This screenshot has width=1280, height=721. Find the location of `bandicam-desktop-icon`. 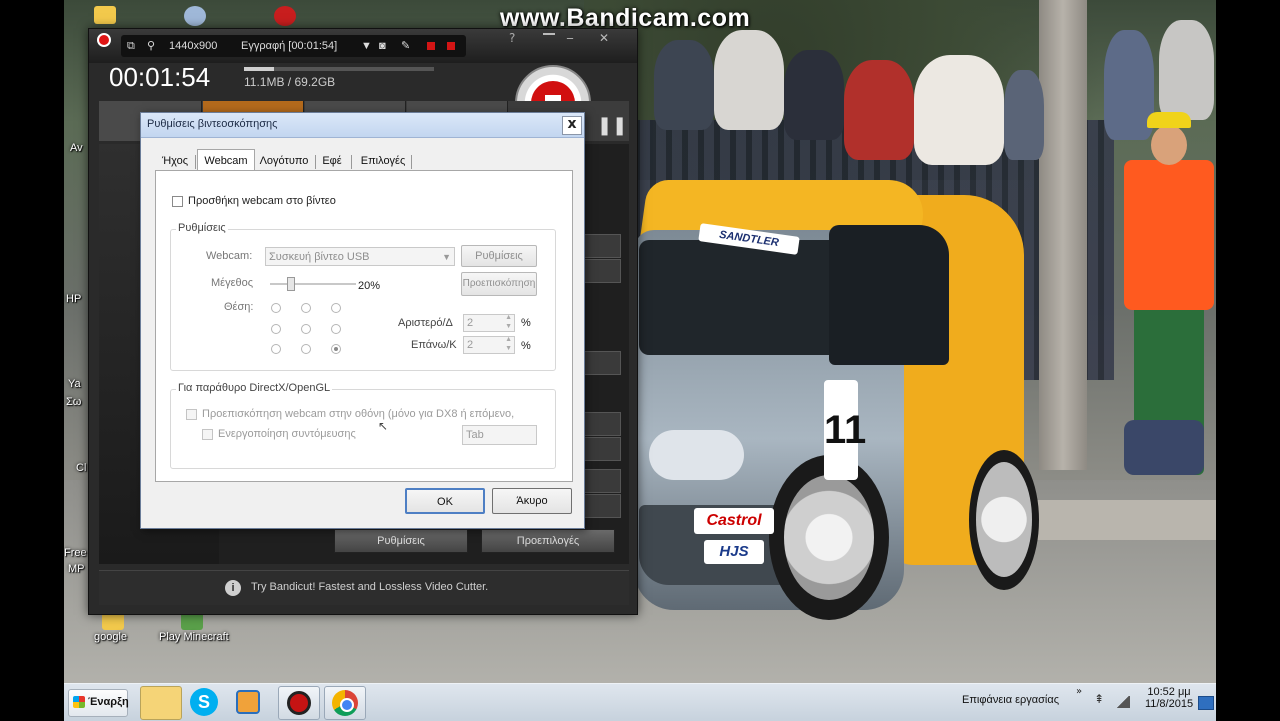

bandicam-desktop-icon is located at coordinates (285, 16).